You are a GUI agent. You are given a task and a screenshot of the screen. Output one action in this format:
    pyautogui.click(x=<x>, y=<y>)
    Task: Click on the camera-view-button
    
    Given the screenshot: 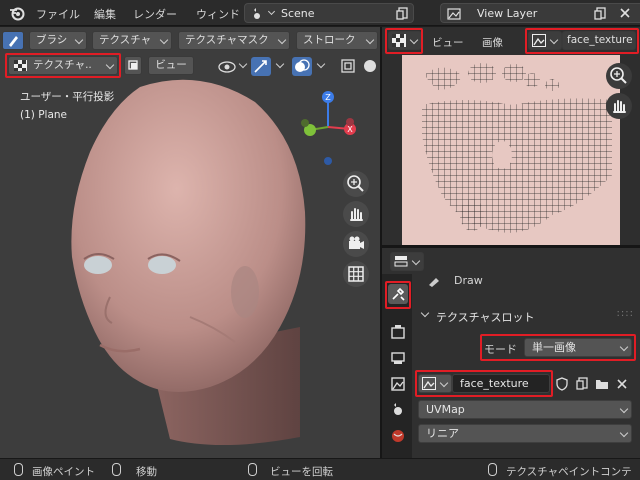 What is the action you would take?
    pyautogui.click(x=356, y=244)
    